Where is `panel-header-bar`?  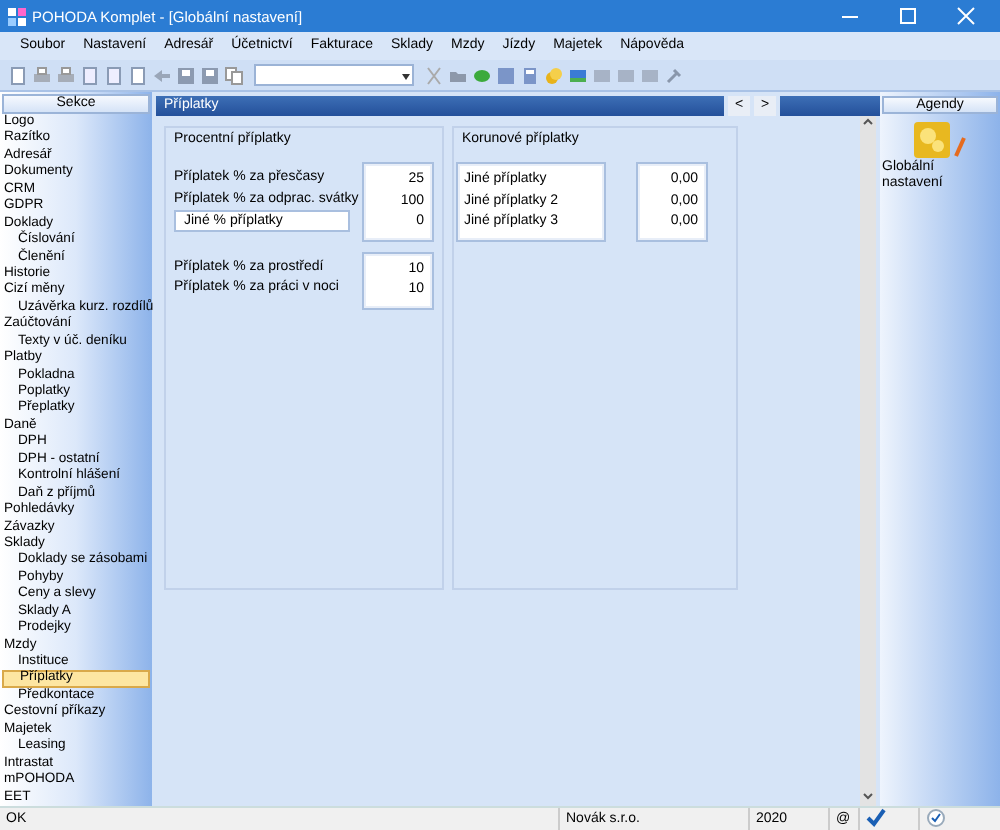 panel-header-bar is located at coordinates (830, 106).